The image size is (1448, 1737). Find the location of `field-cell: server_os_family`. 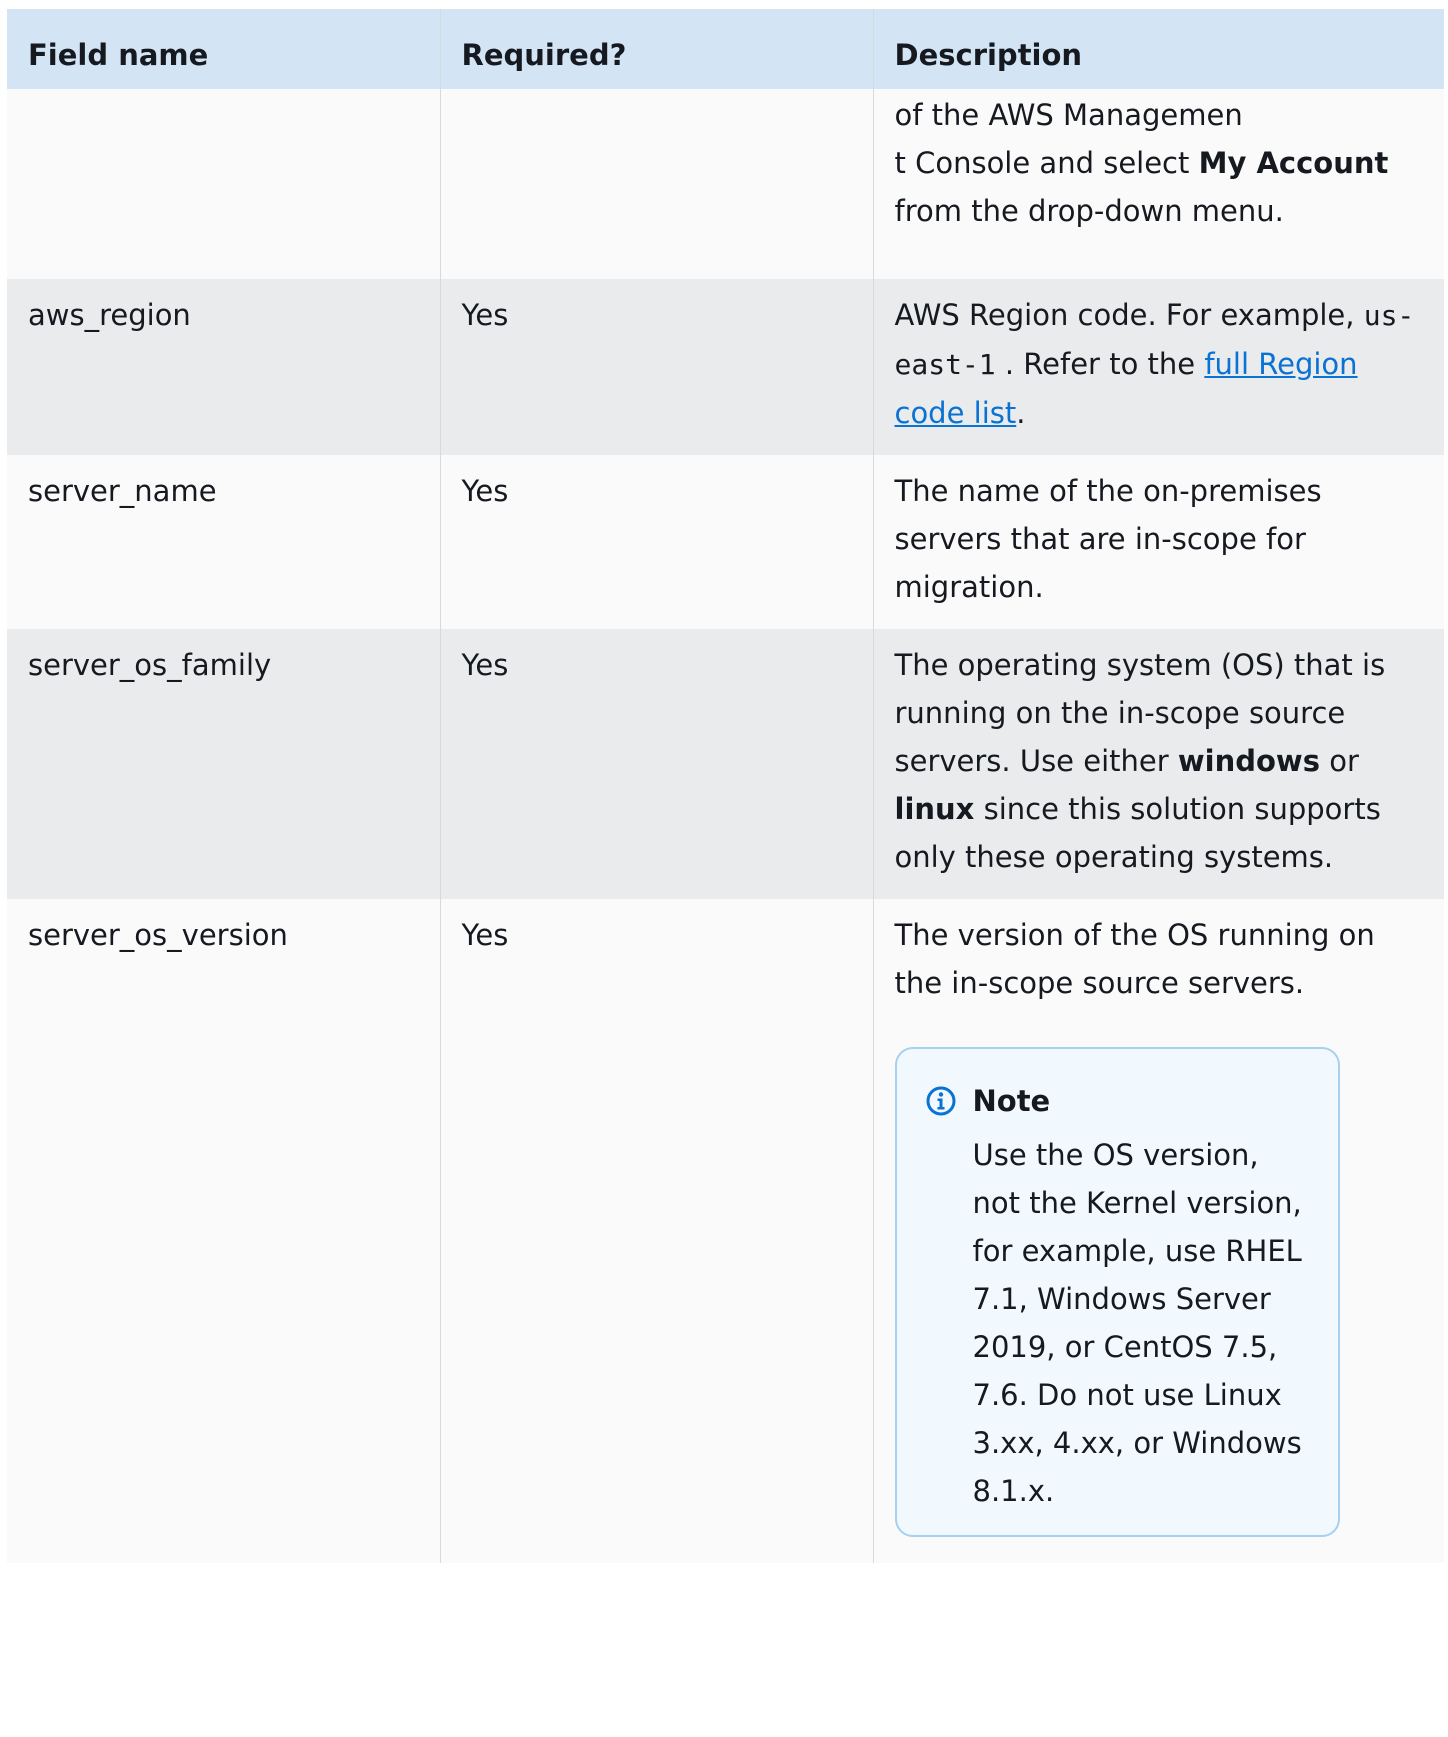

field-cell: server_os_family is located at coordinates (224, 764).